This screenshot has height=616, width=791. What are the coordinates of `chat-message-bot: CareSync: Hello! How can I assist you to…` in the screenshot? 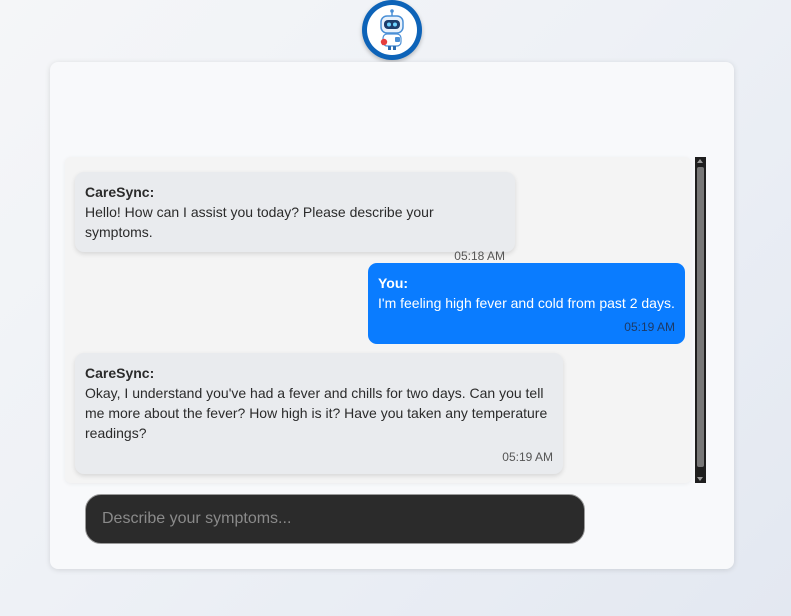 It's located at (295, 217).